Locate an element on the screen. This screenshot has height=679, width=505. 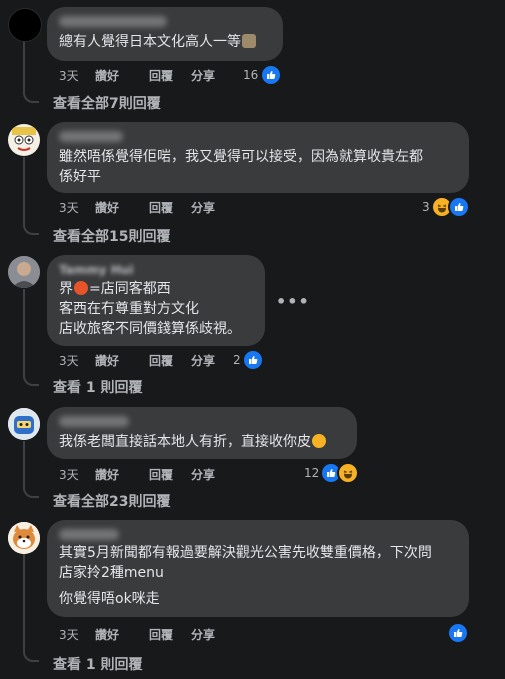
reaction-summary is located at coordinates (458, 633).